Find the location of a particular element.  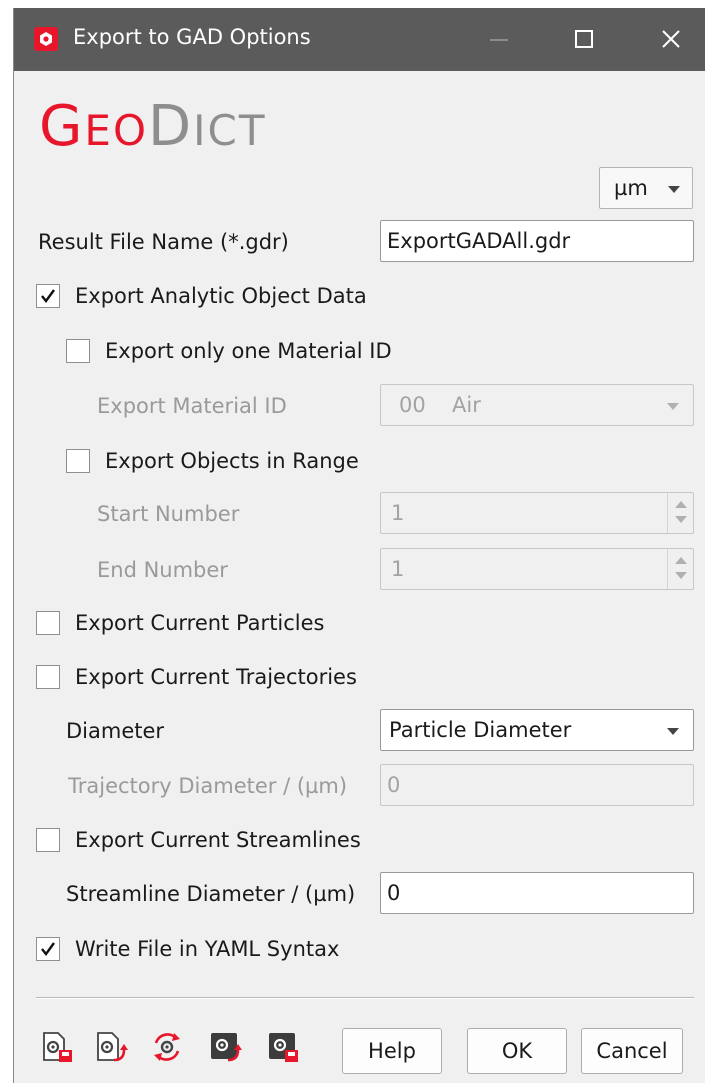

export-streamlines-checkbox is located at coordinates (48, 840).